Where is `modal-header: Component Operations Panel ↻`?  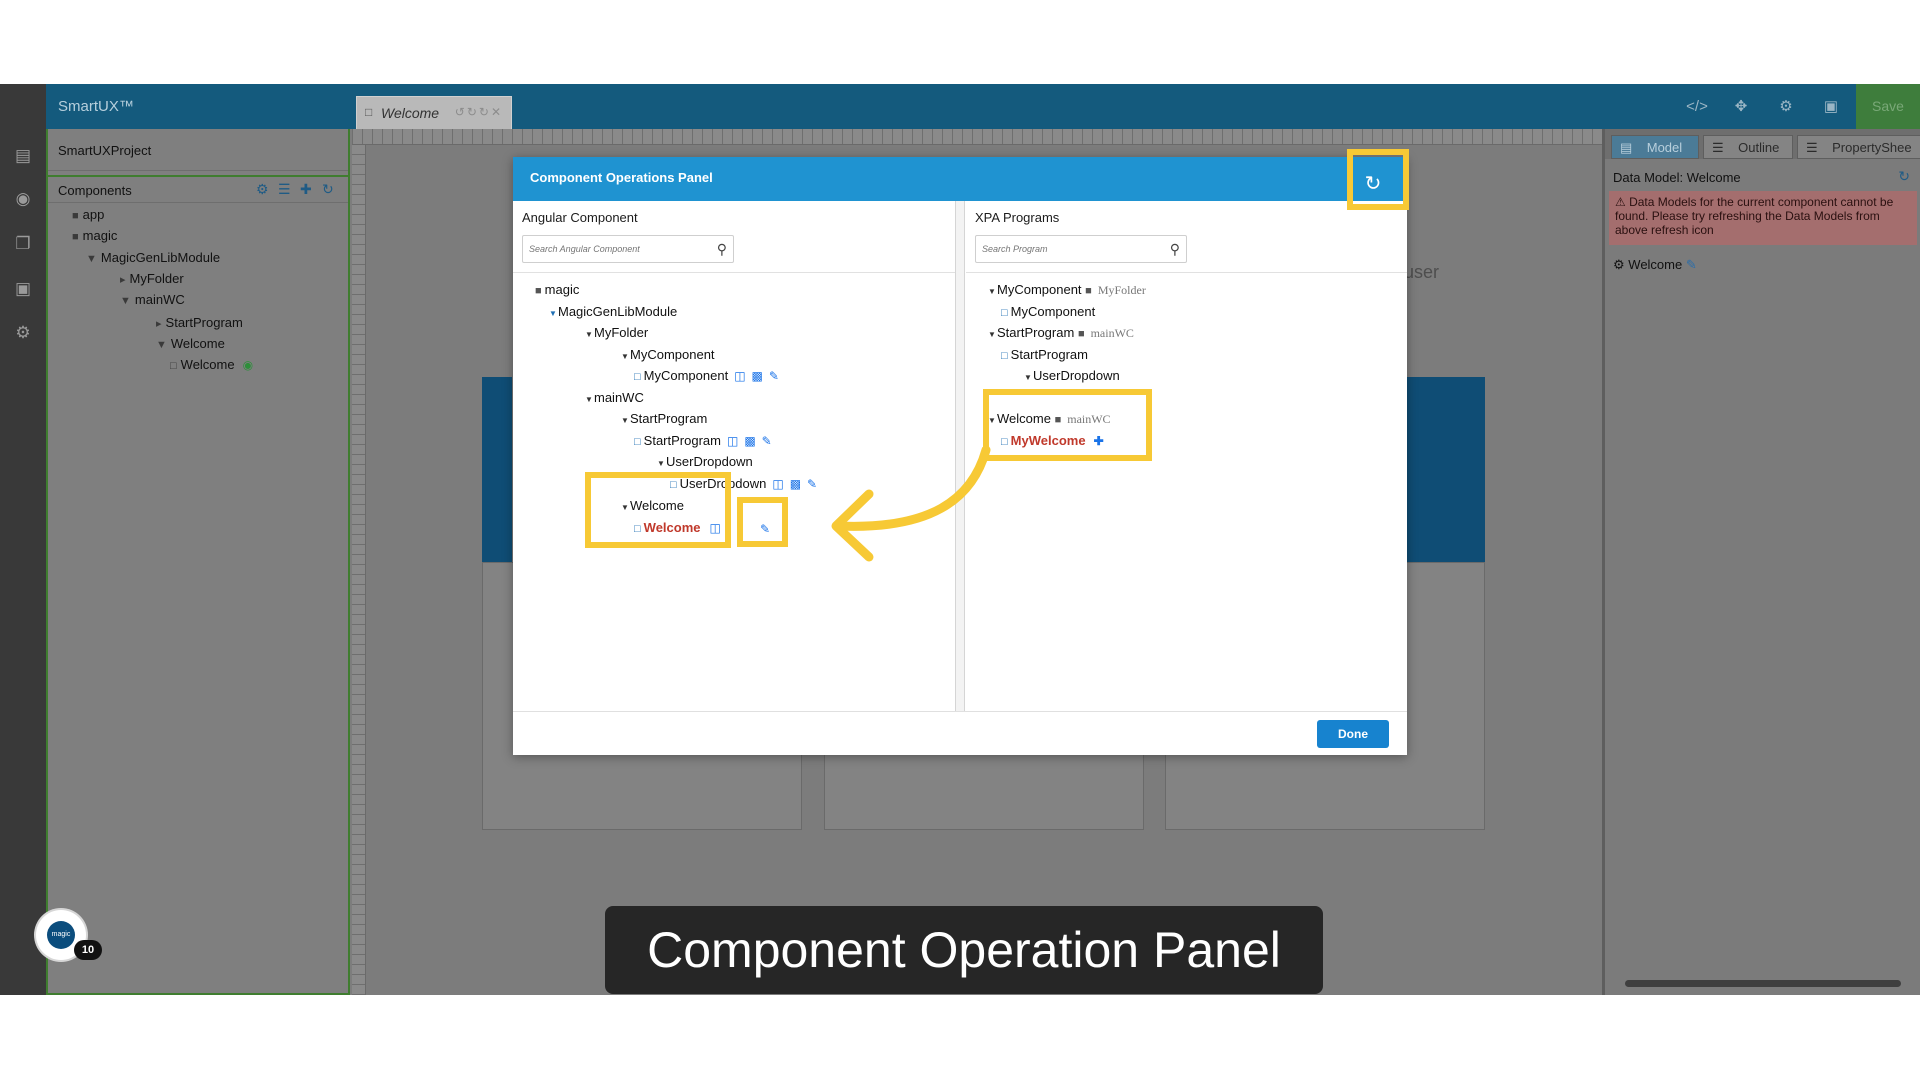
modal-header: Component Operations Panel ↻ is located at coordinates (960, 179).